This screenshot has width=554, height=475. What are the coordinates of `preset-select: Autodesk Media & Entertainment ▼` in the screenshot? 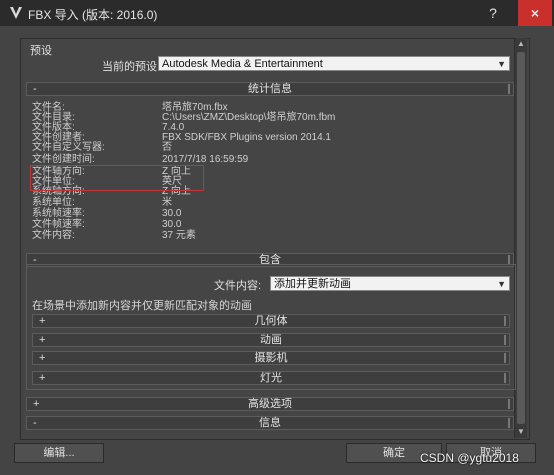 It's located at (334, 63).